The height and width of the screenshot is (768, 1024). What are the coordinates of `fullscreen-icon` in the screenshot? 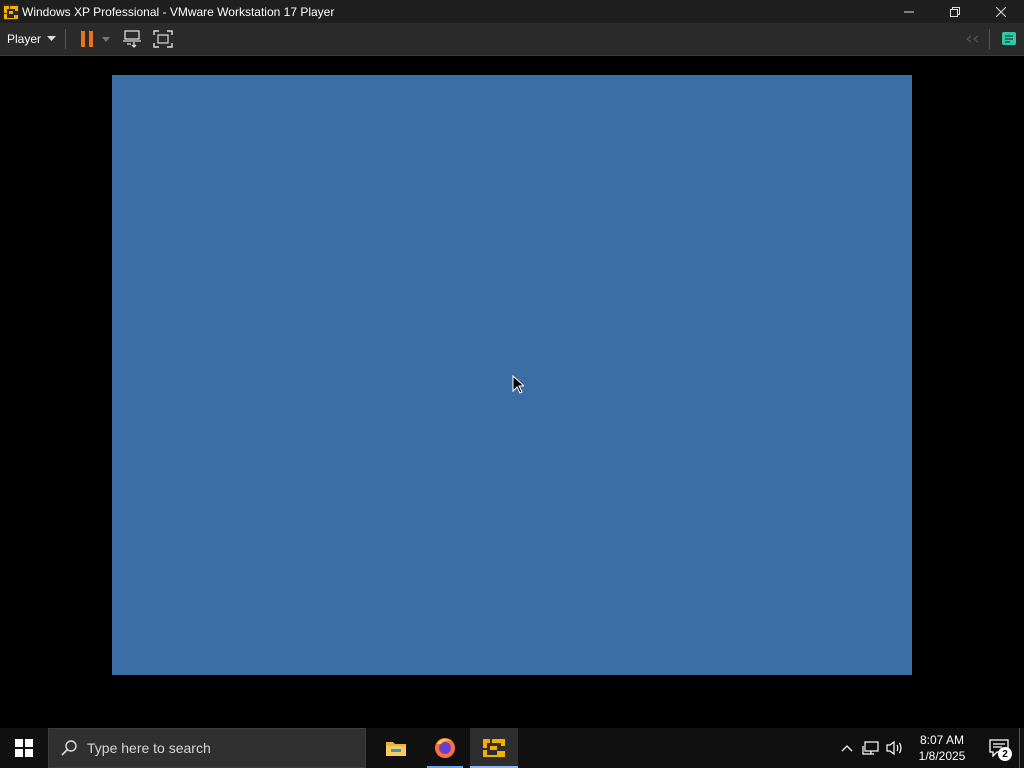 It's located at (163, 39).